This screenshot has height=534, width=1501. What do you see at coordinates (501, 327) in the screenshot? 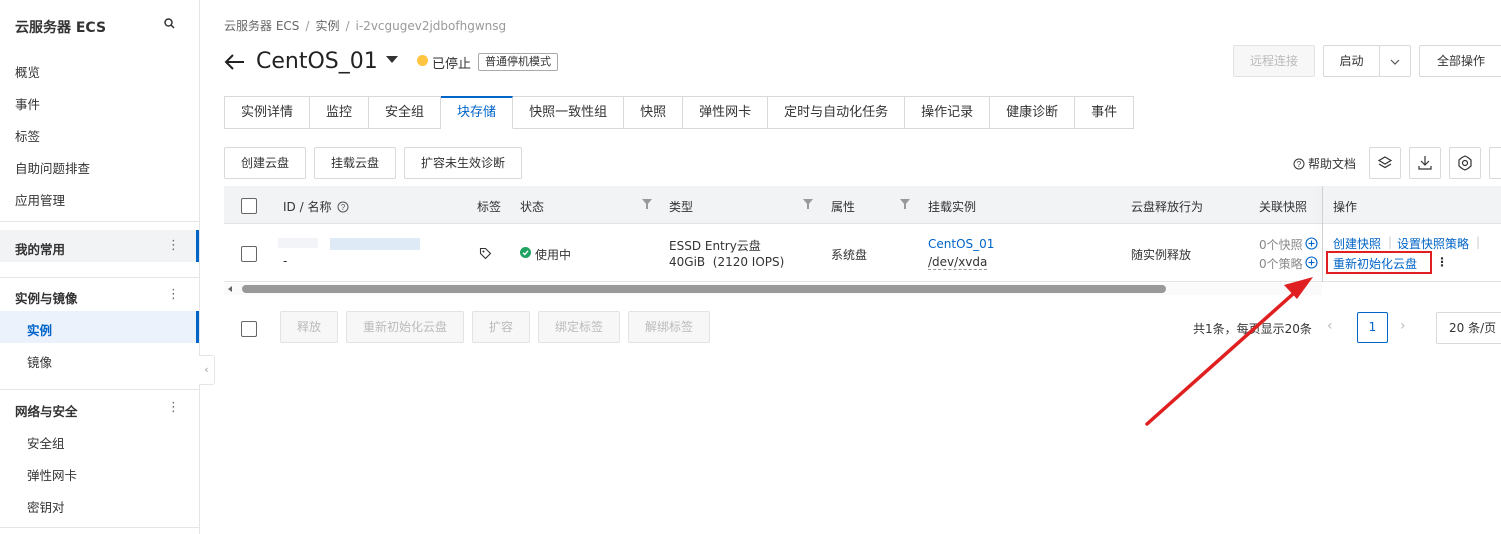
I see `resize-button: 扩容` at bounding box center [501, 327].